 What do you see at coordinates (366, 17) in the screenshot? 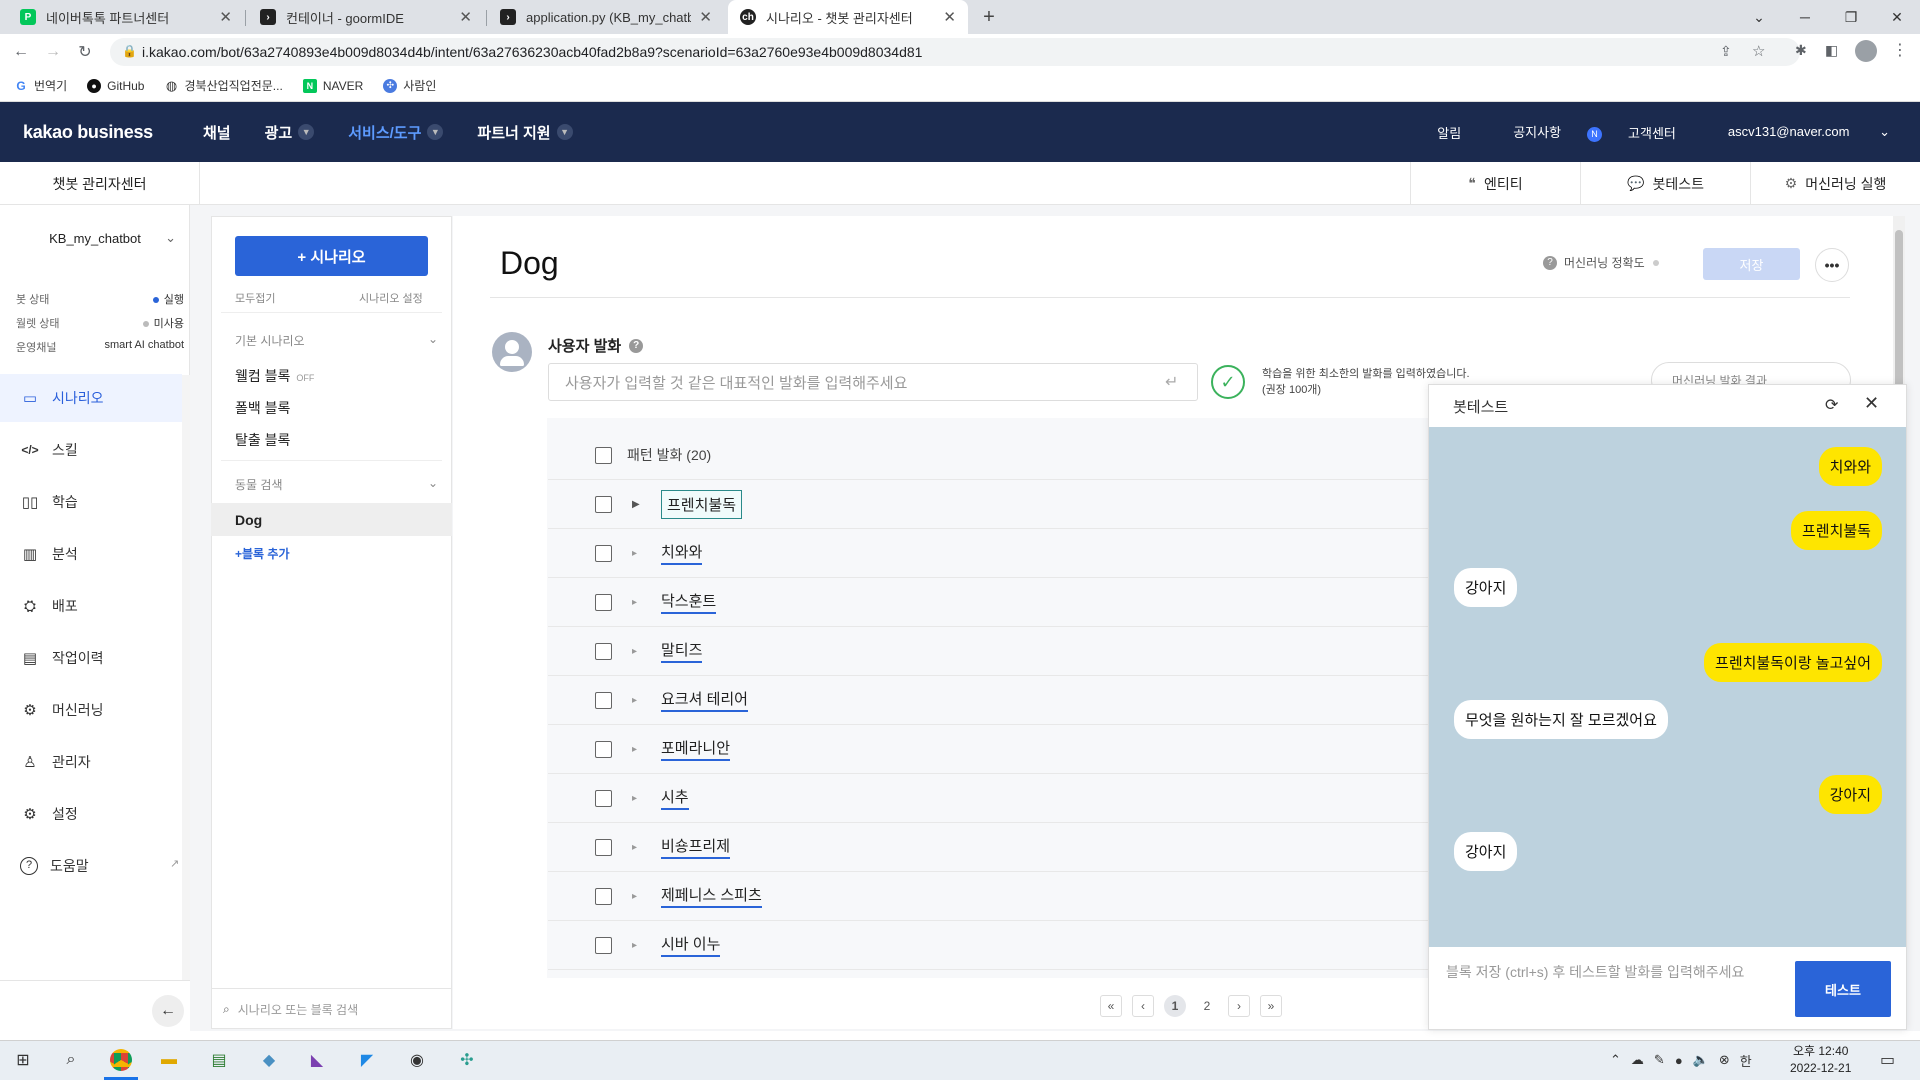
I see `browser-tab-2: › 컨테이너 - goormIDE ✕` at bounding box center [366, 17].